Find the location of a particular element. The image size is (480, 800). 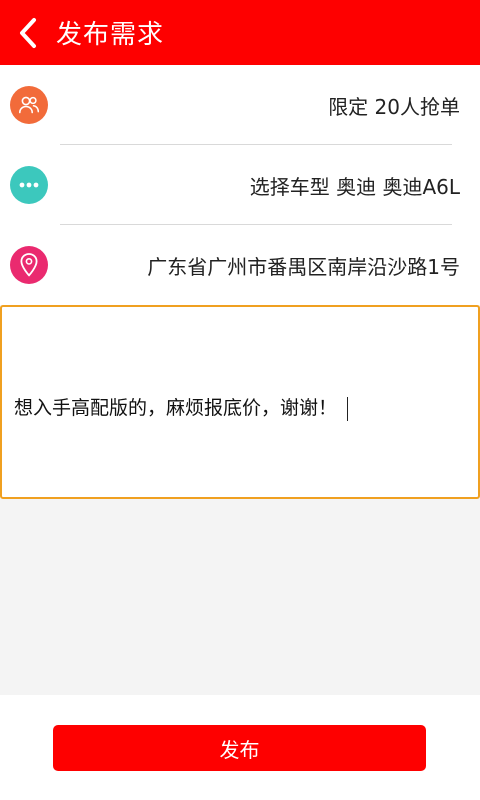

publish-button: 发布 is located at coordinates (239, 748).